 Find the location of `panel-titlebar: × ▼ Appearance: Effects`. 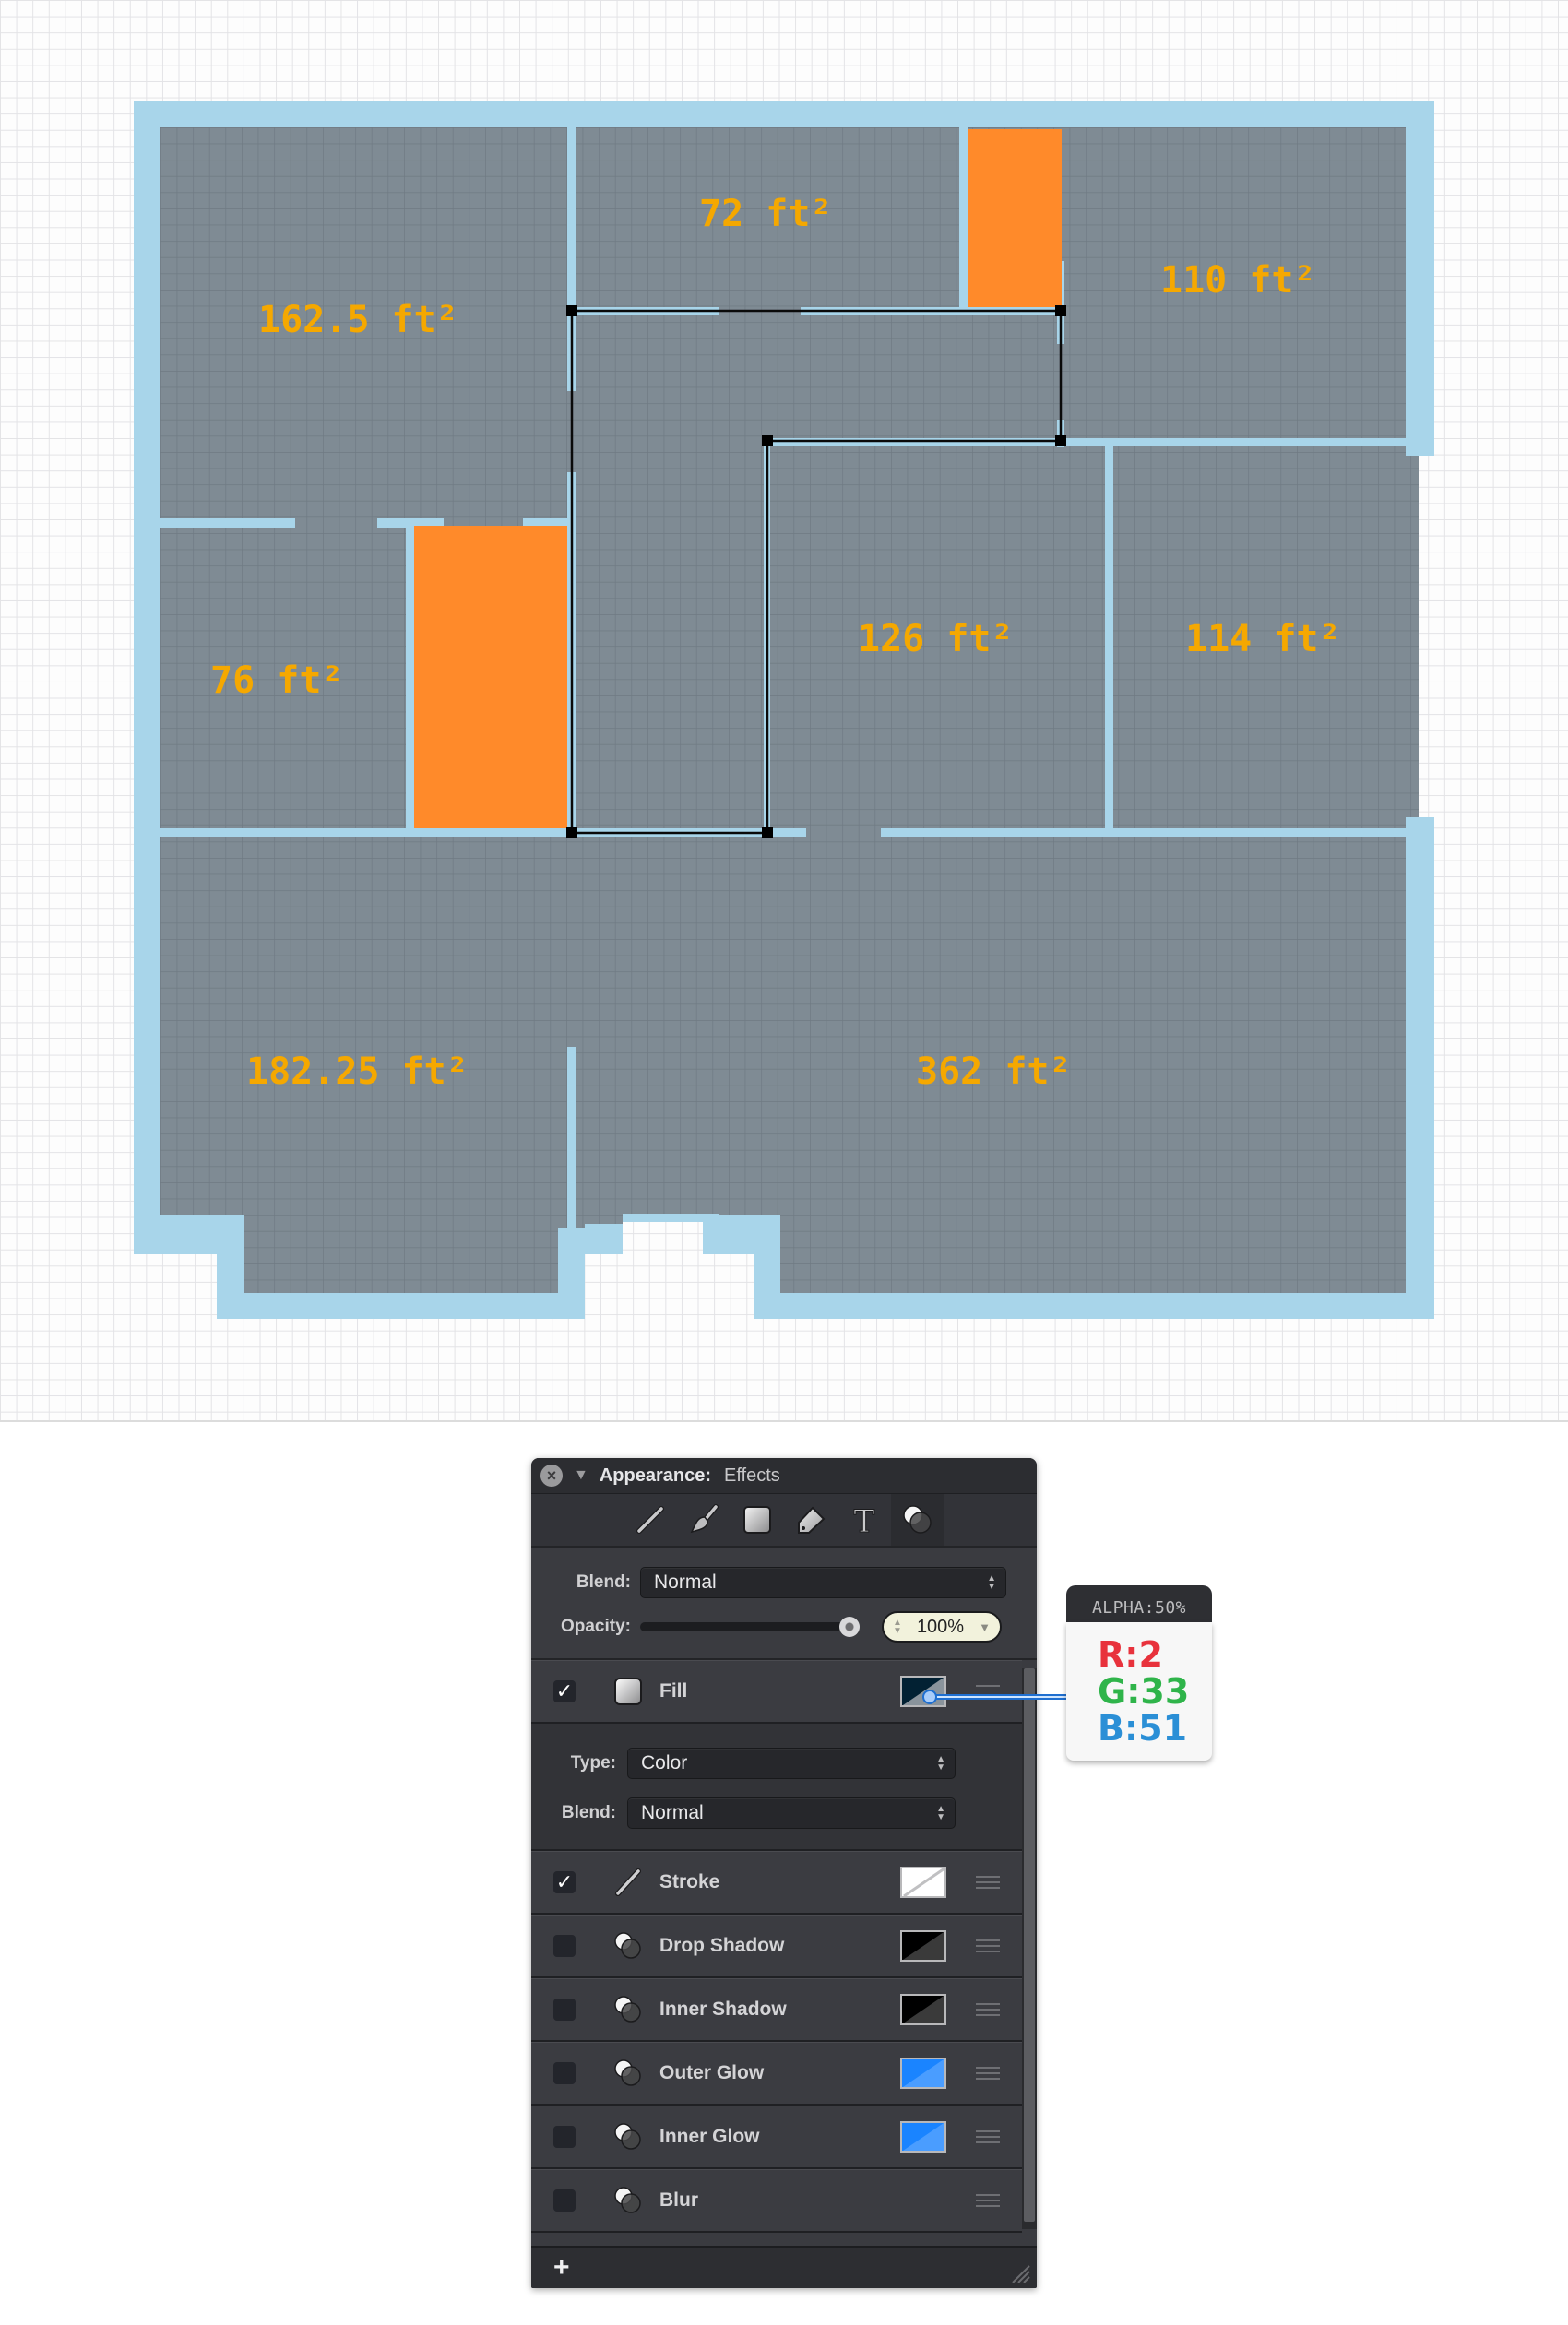

panel-titlebar: × ▼ Appearance: Effects is located at coordinates (784, 1476).